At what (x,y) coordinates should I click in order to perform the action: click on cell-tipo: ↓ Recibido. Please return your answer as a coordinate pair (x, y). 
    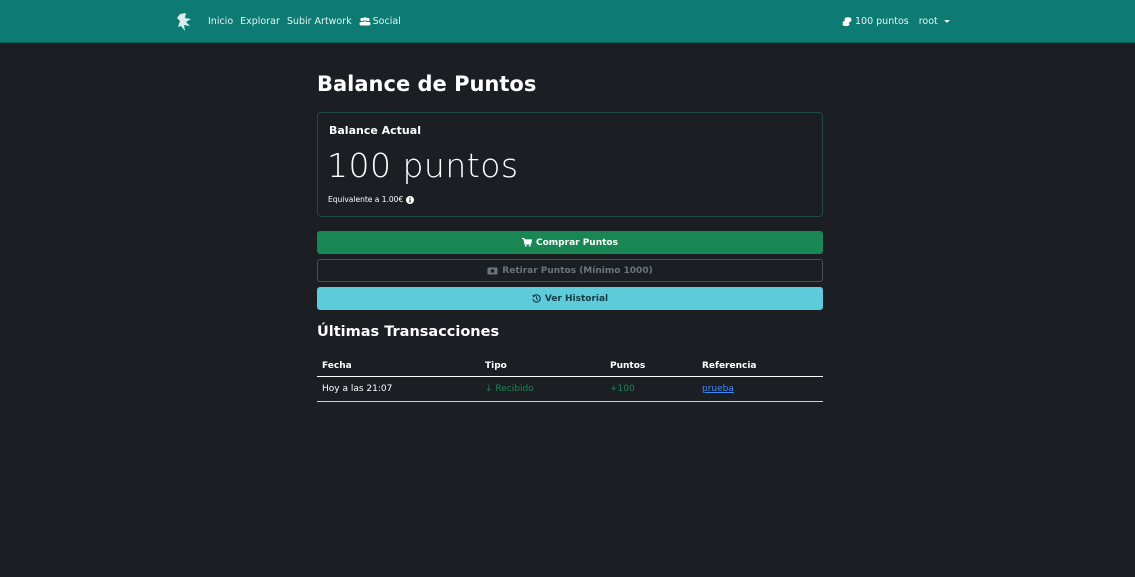
    Looking at the image, I should click on (542, 389).